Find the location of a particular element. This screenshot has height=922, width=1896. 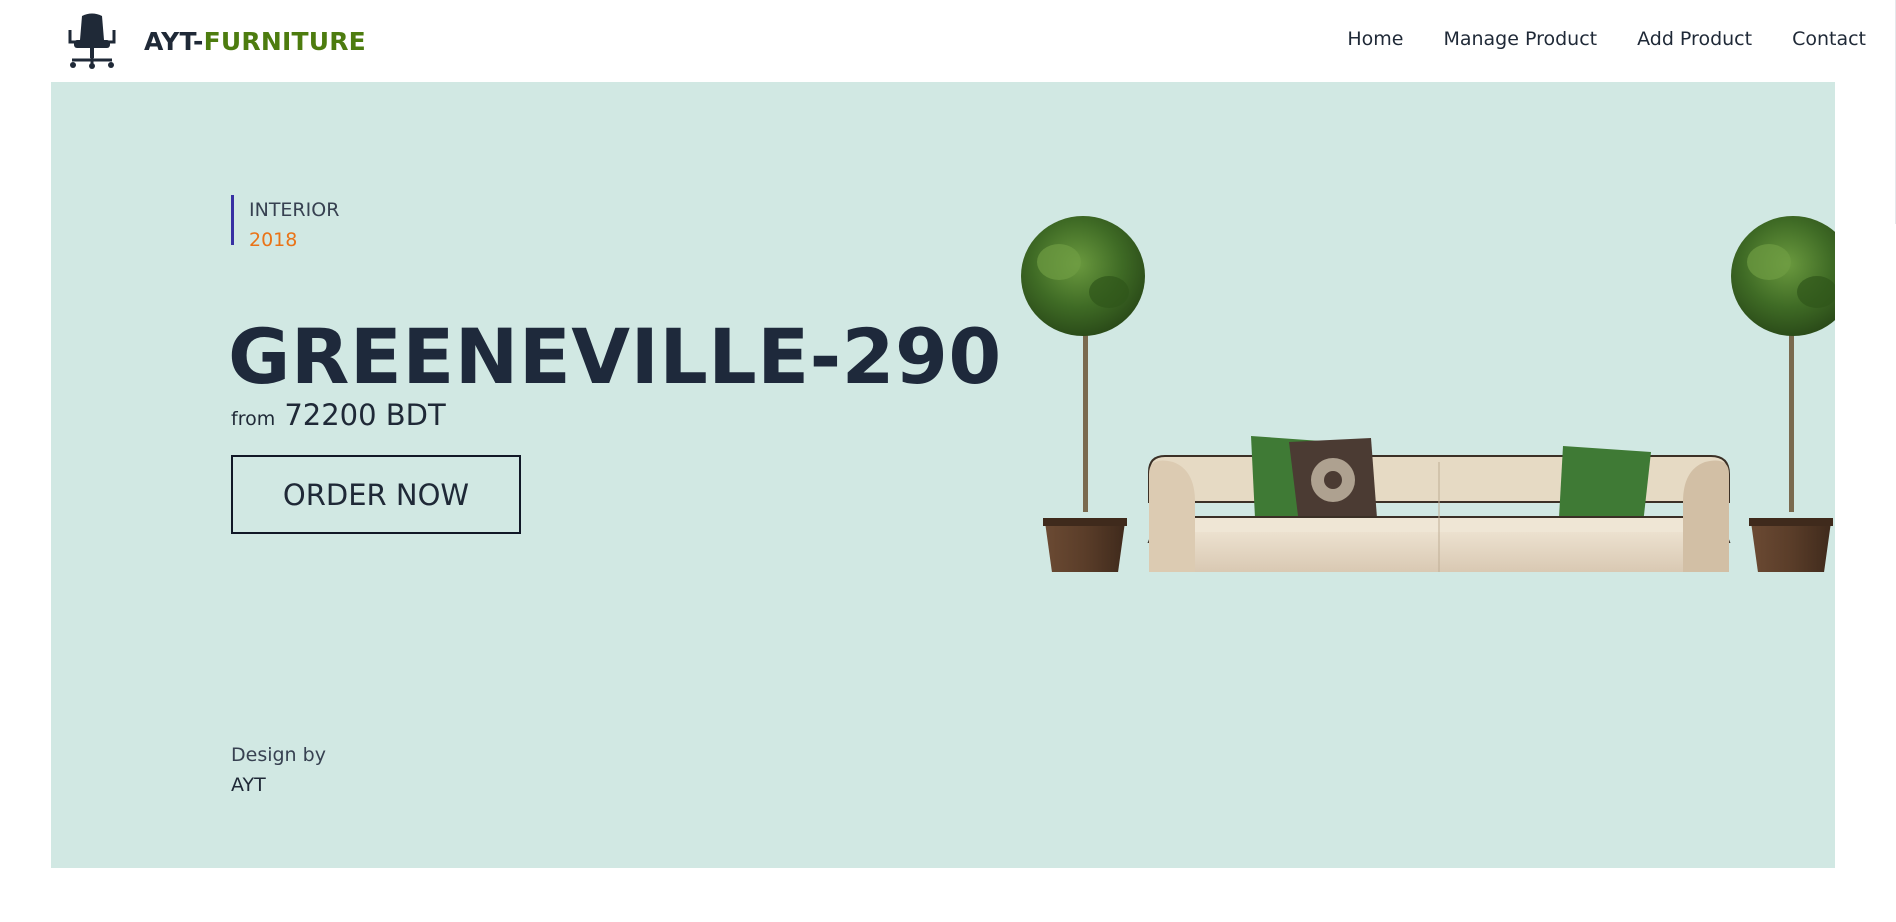

main-nav: Home Manage Product Add Product Contact is located at coordinates (1606, 39).